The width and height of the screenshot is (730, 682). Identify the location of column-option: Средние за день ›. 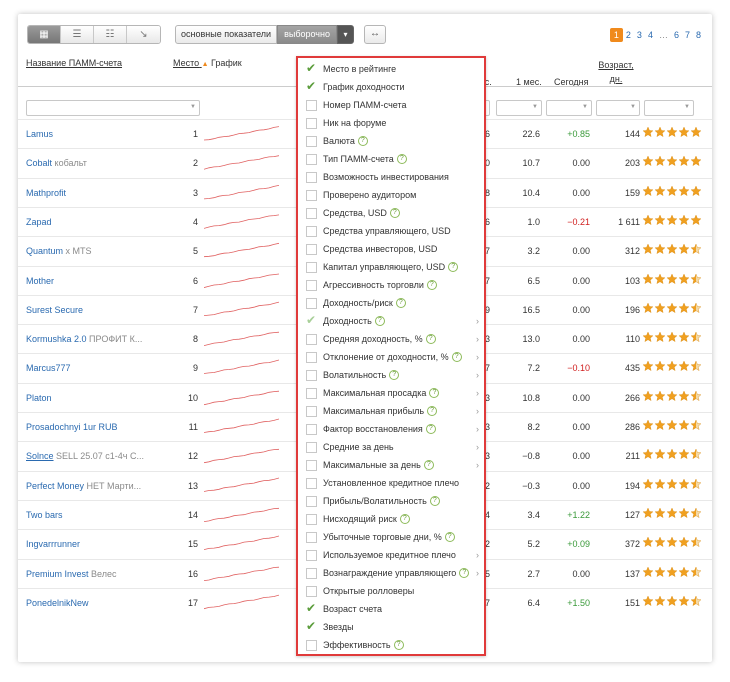
(391, 448).